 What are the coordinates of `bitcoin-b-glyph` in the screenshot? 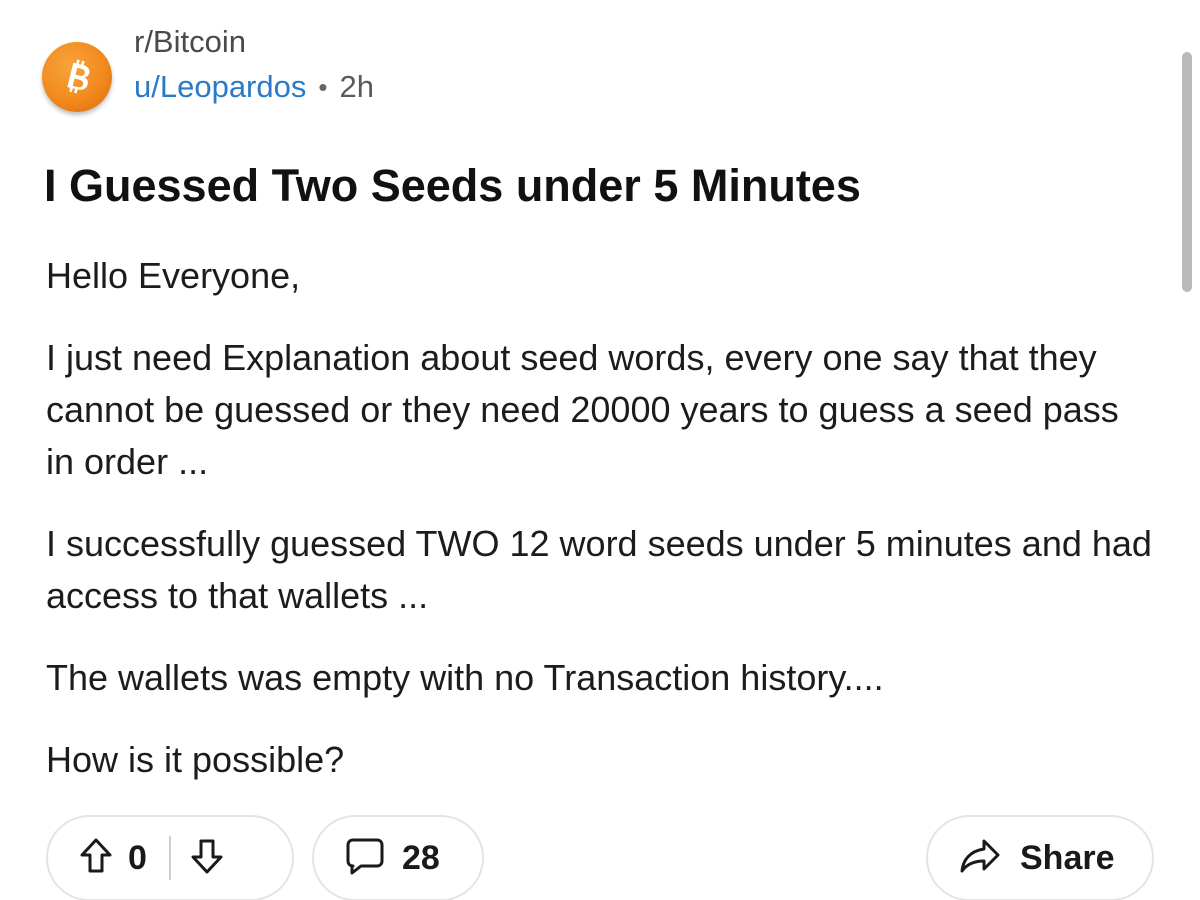 It's located at (78, 76).